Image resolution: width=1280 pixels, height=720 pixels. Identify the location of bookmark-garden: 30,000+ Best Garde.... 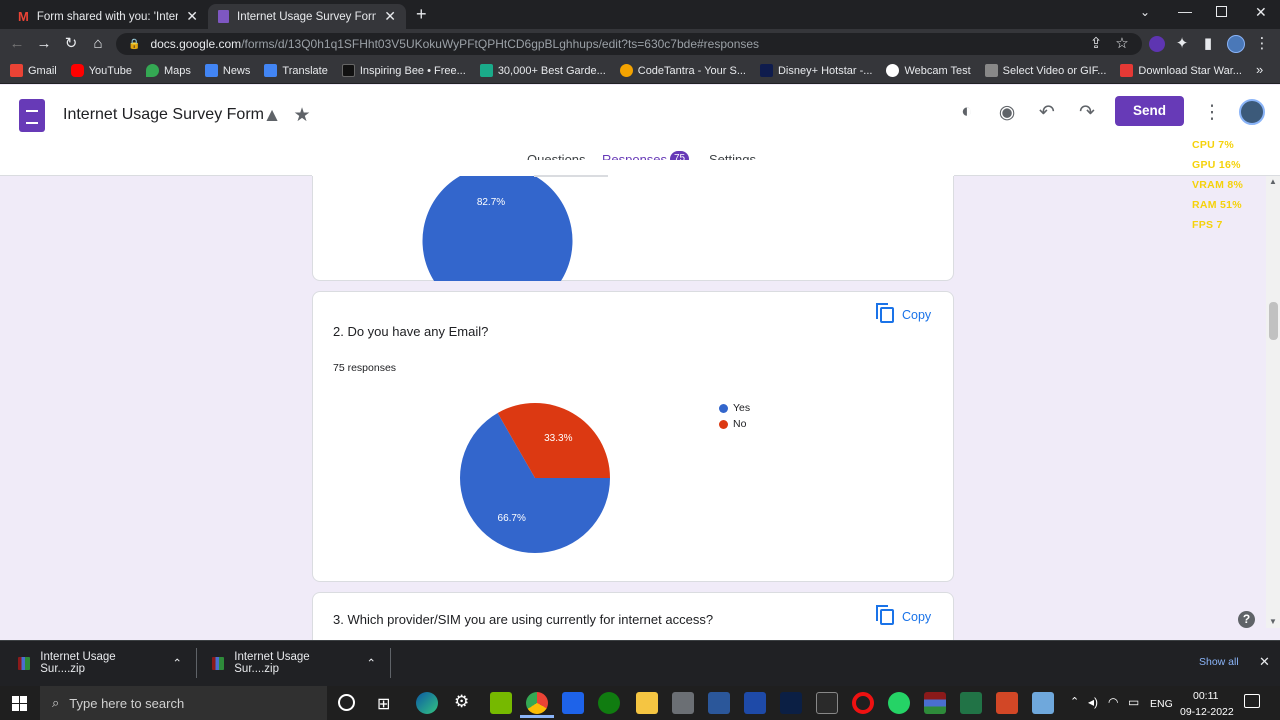
(542, 70).